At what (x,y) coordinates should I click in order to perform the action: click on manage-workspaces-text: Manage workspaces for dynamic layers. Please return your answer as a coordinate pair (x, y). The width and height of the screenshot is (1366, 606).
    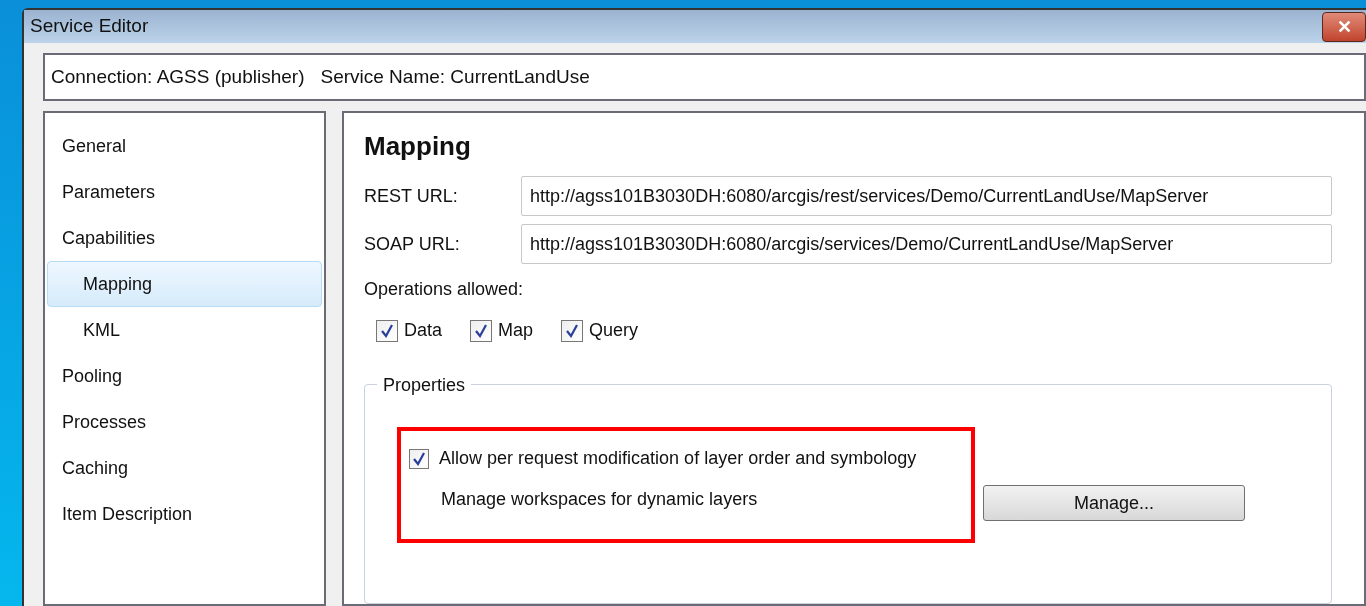
    Looking at the image, I should click on (600, 499).